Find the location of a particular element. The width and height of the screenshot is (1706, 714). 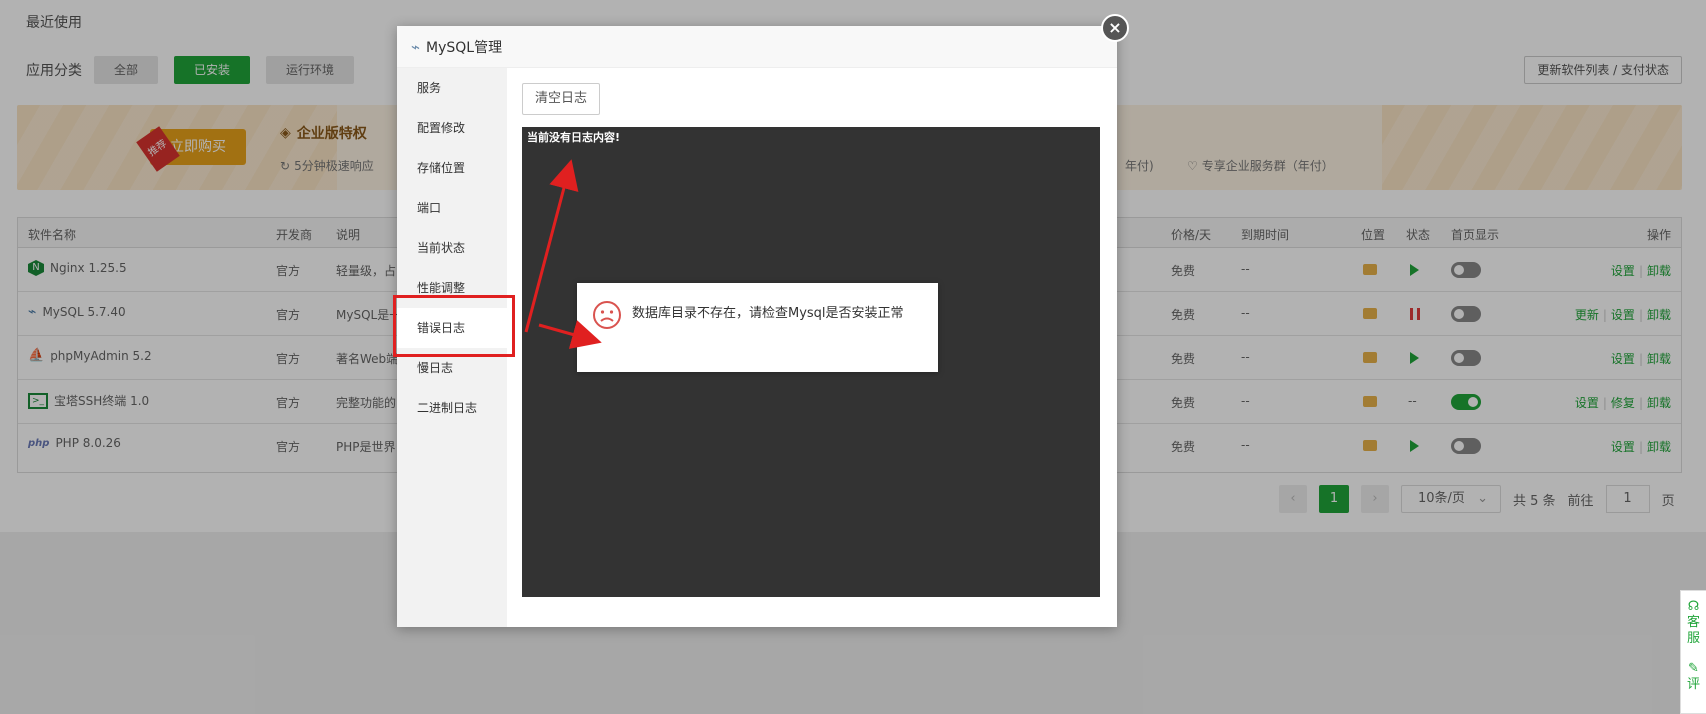

menu-storage: 存储位置 is located at coordinates (452, 168).